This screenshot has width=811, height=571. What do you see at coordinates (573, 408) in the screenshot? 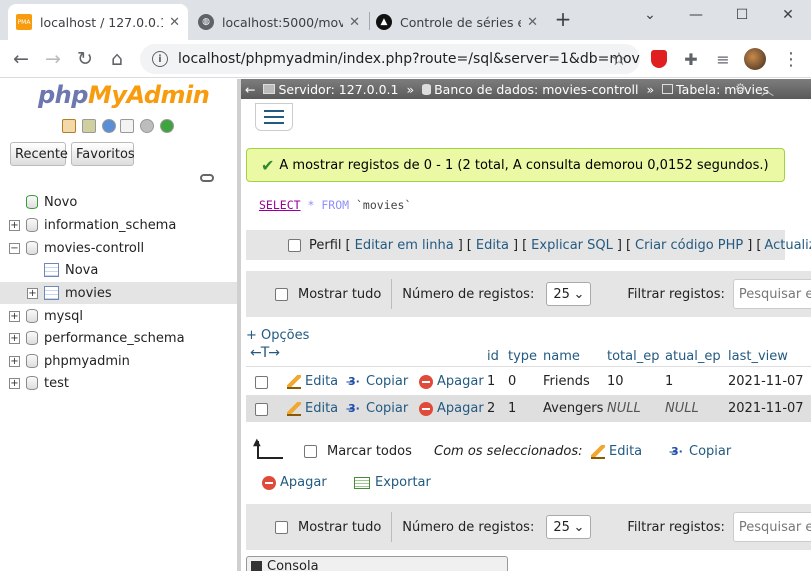
I see `cell-name: Avengers` at bounding box center [573, 408].